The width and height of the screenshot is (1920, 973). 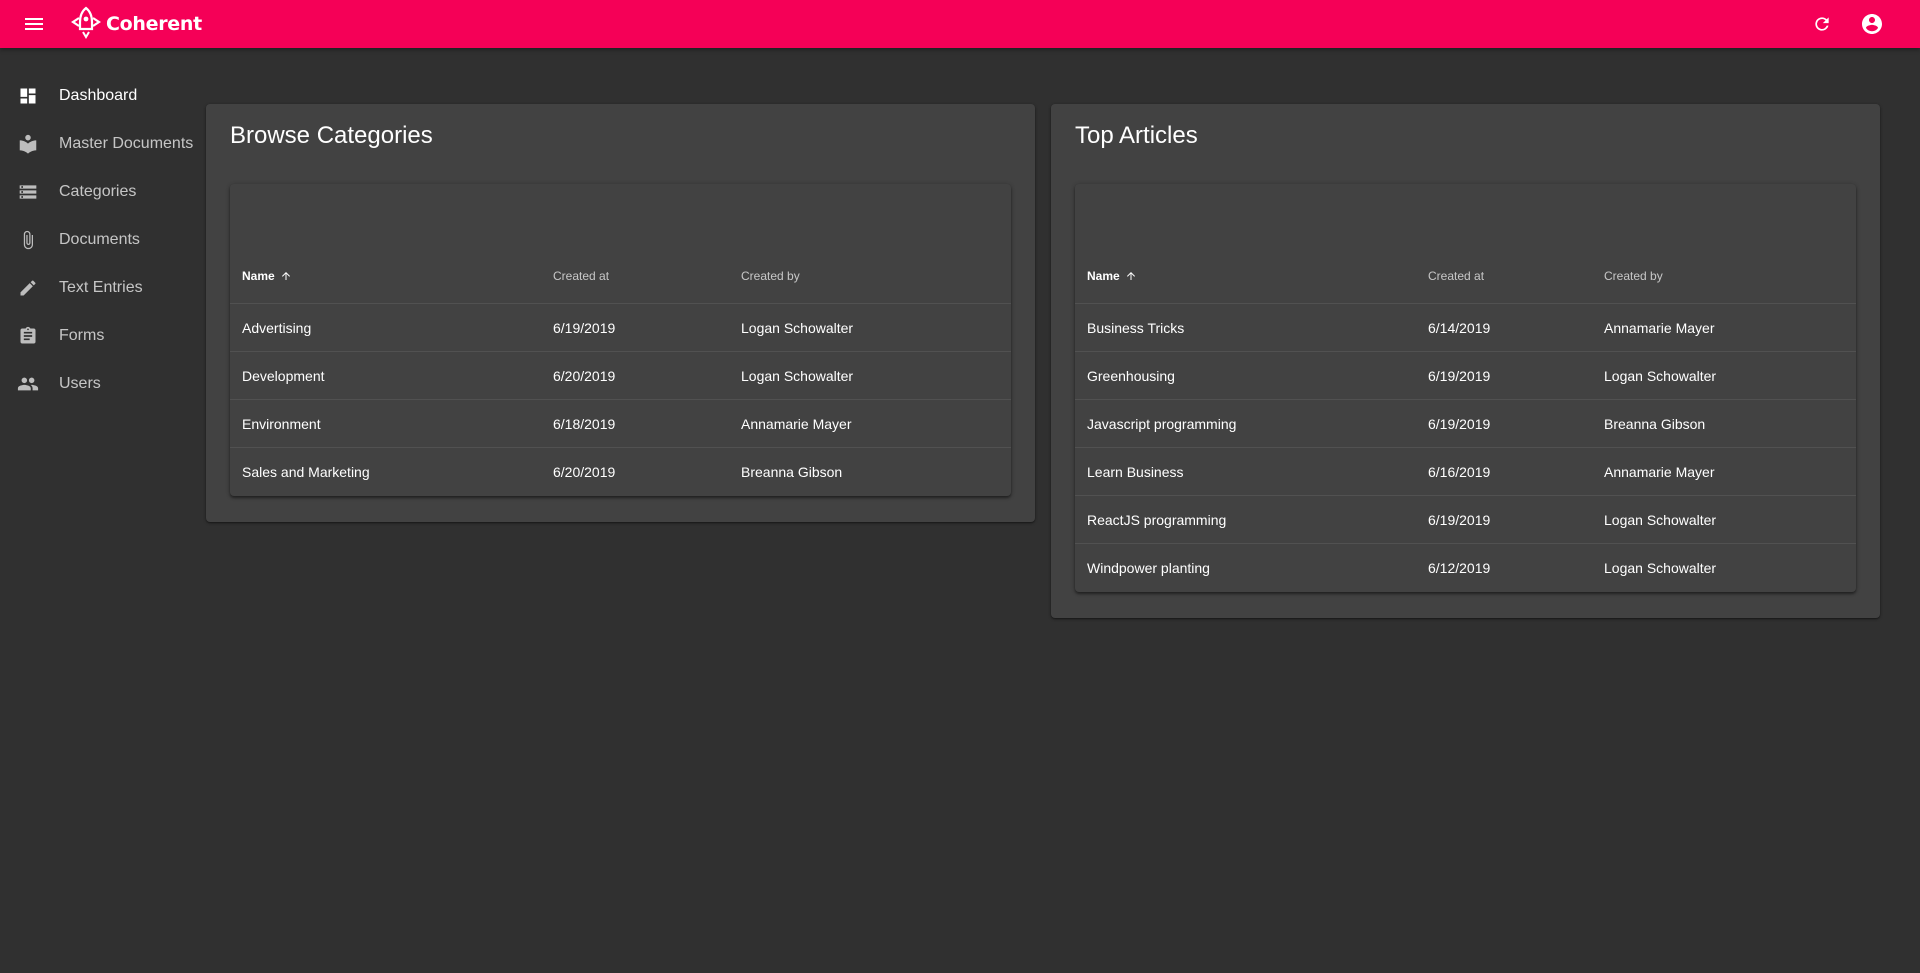 I want to click on sidebar-item-users: Users, so click(x=100, y=384).